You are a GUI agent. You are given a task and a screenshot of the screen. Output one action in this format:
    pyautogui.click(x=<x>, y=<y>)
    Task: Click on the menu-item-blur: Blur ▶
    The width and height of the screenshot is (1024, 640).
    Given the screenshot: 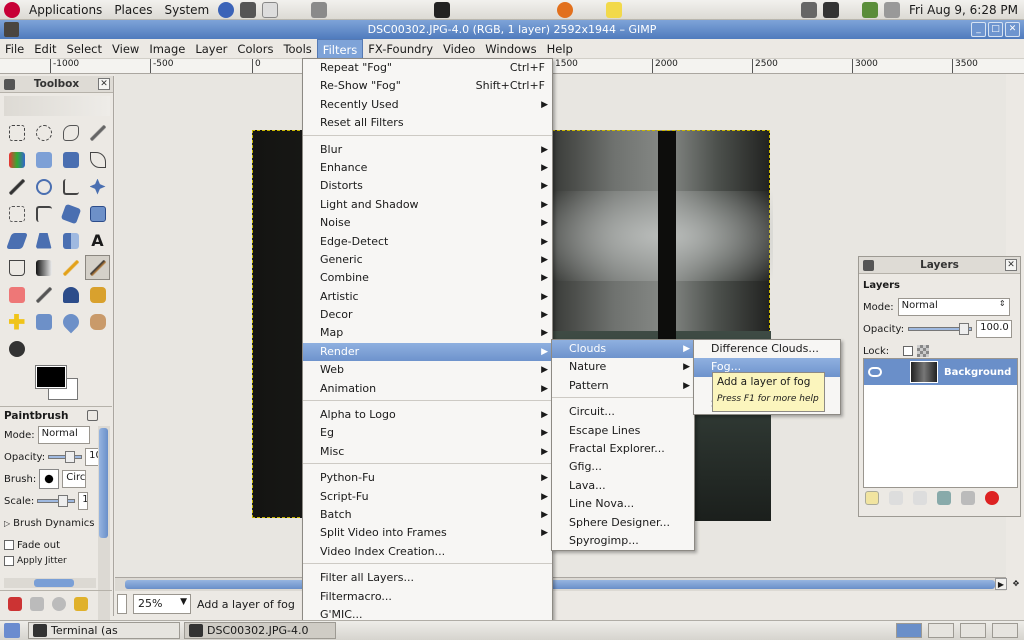 What is the action you would take?
    pyautogui.click(x=427, y=150)
    